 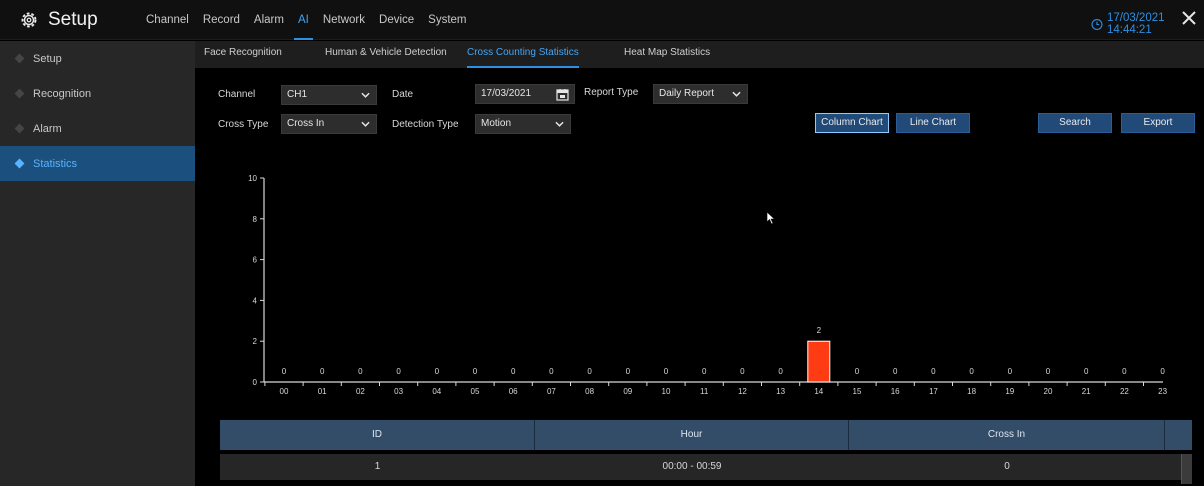 I want to click on table-header: ID Hour Cross In, so click(x=706, y=435).